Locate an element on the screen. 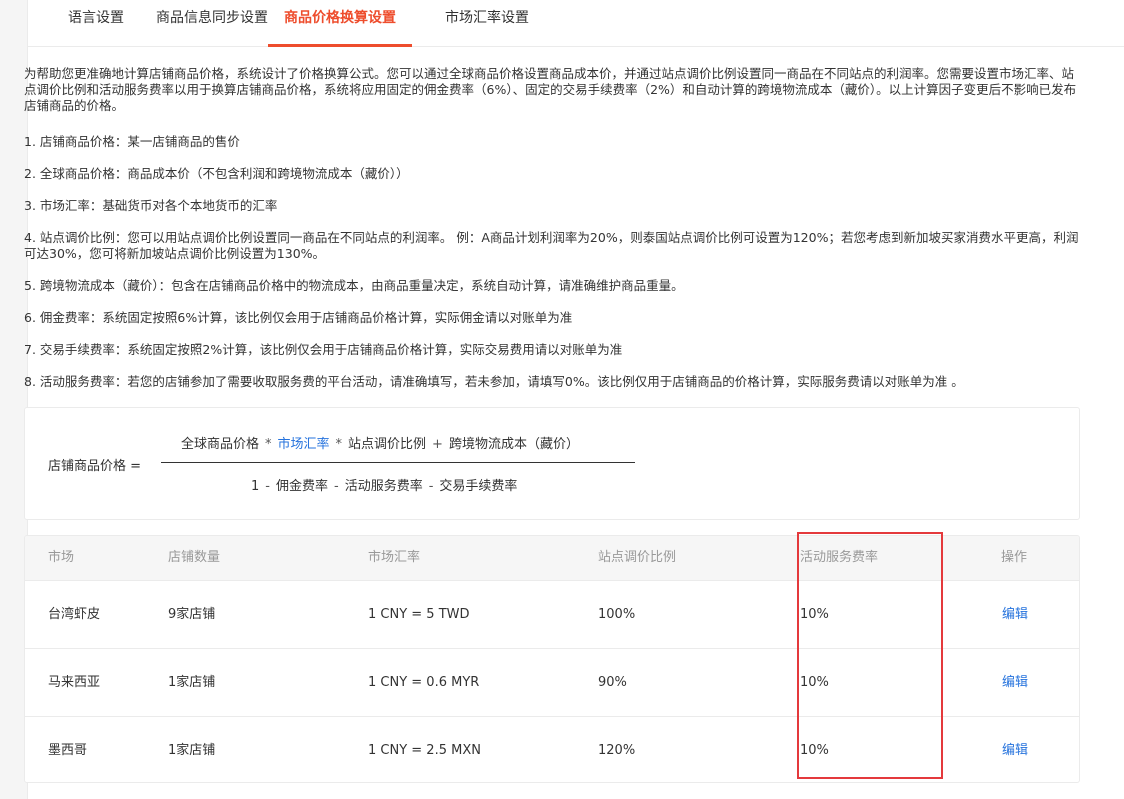 The height and width of the screenshot is (799, 1124). formula-term: 1 is located at coordinates (255, 486).